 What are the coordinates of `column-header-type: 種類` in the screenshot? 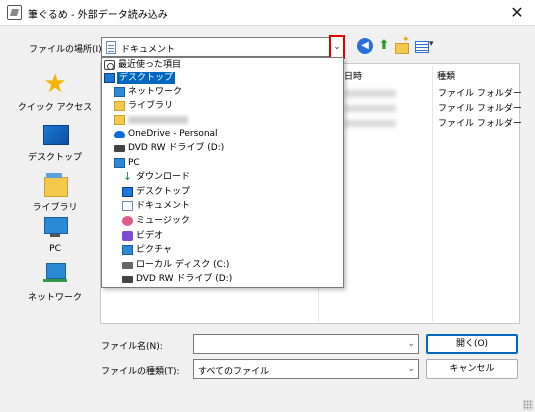 It's located at (446, 75).